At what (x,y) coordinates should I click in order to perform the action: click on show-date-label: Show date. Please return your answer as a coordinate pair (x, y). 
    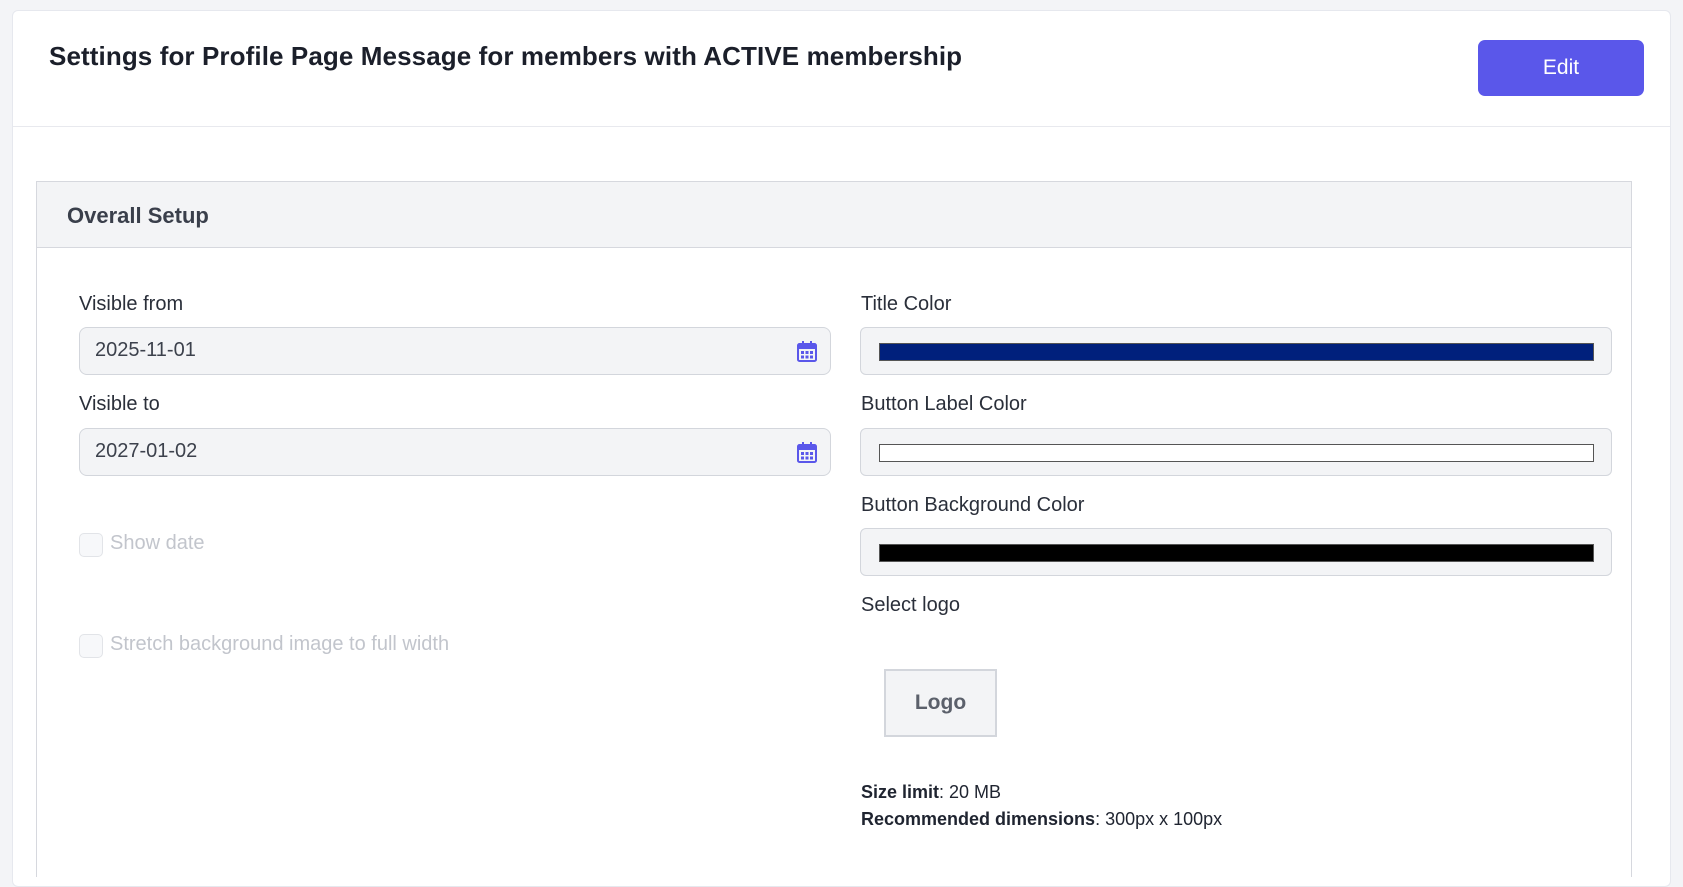
    Looking at the image, I should click on (157, 543).